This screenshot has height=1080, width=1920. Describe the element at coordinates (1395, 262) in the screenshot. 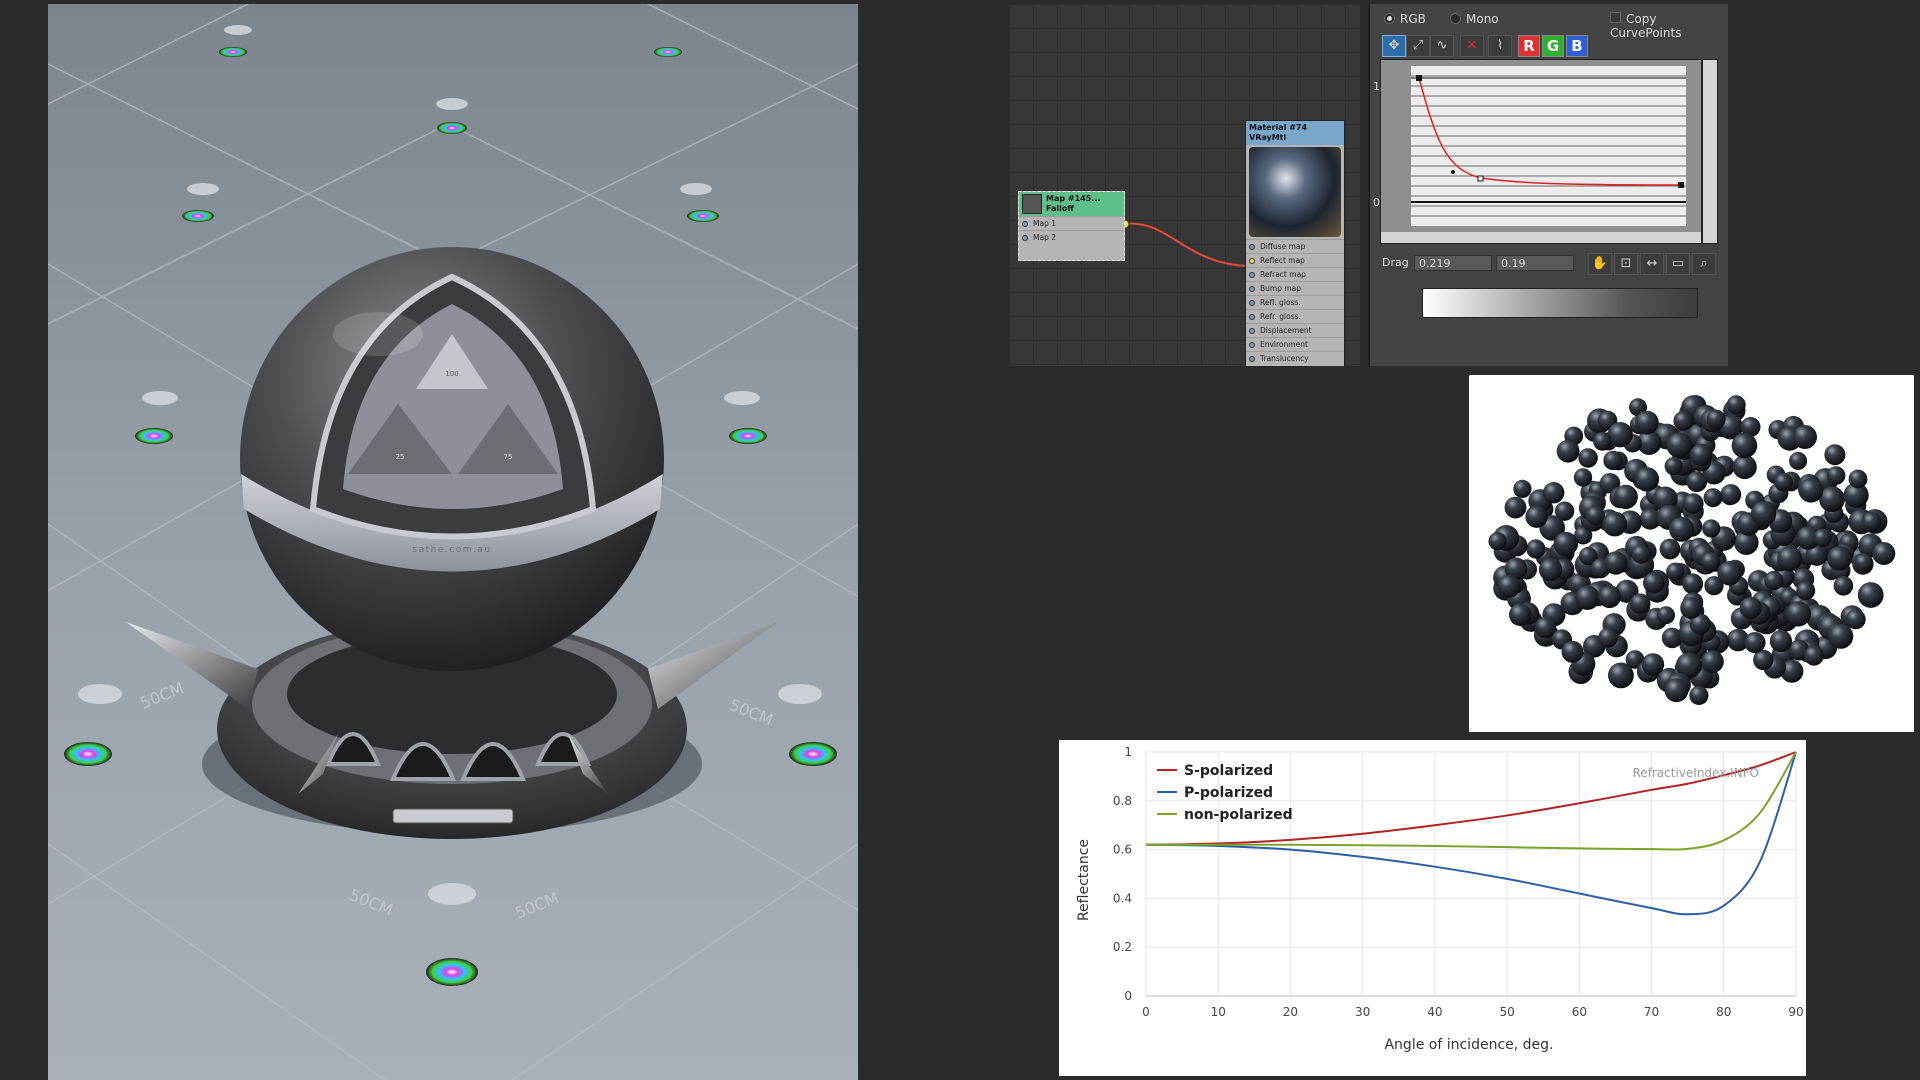

I see `drag-label: Drag` at that location.